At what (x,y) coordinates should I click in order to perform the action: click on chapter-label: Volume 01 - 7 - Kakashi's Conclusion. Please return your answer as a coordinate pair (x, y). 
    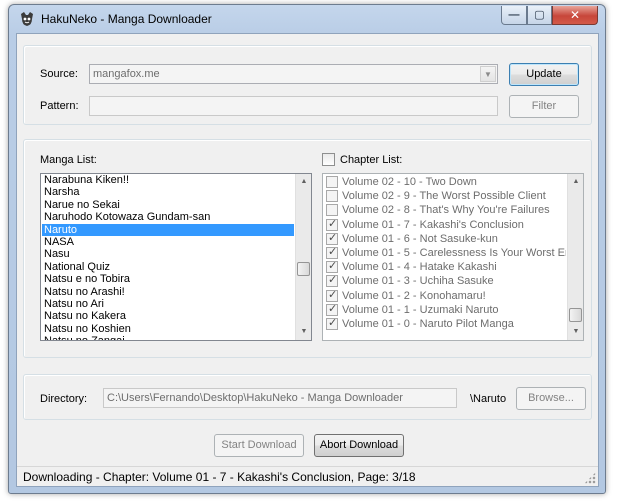
    Looking at the image, I should click on (433, 224).